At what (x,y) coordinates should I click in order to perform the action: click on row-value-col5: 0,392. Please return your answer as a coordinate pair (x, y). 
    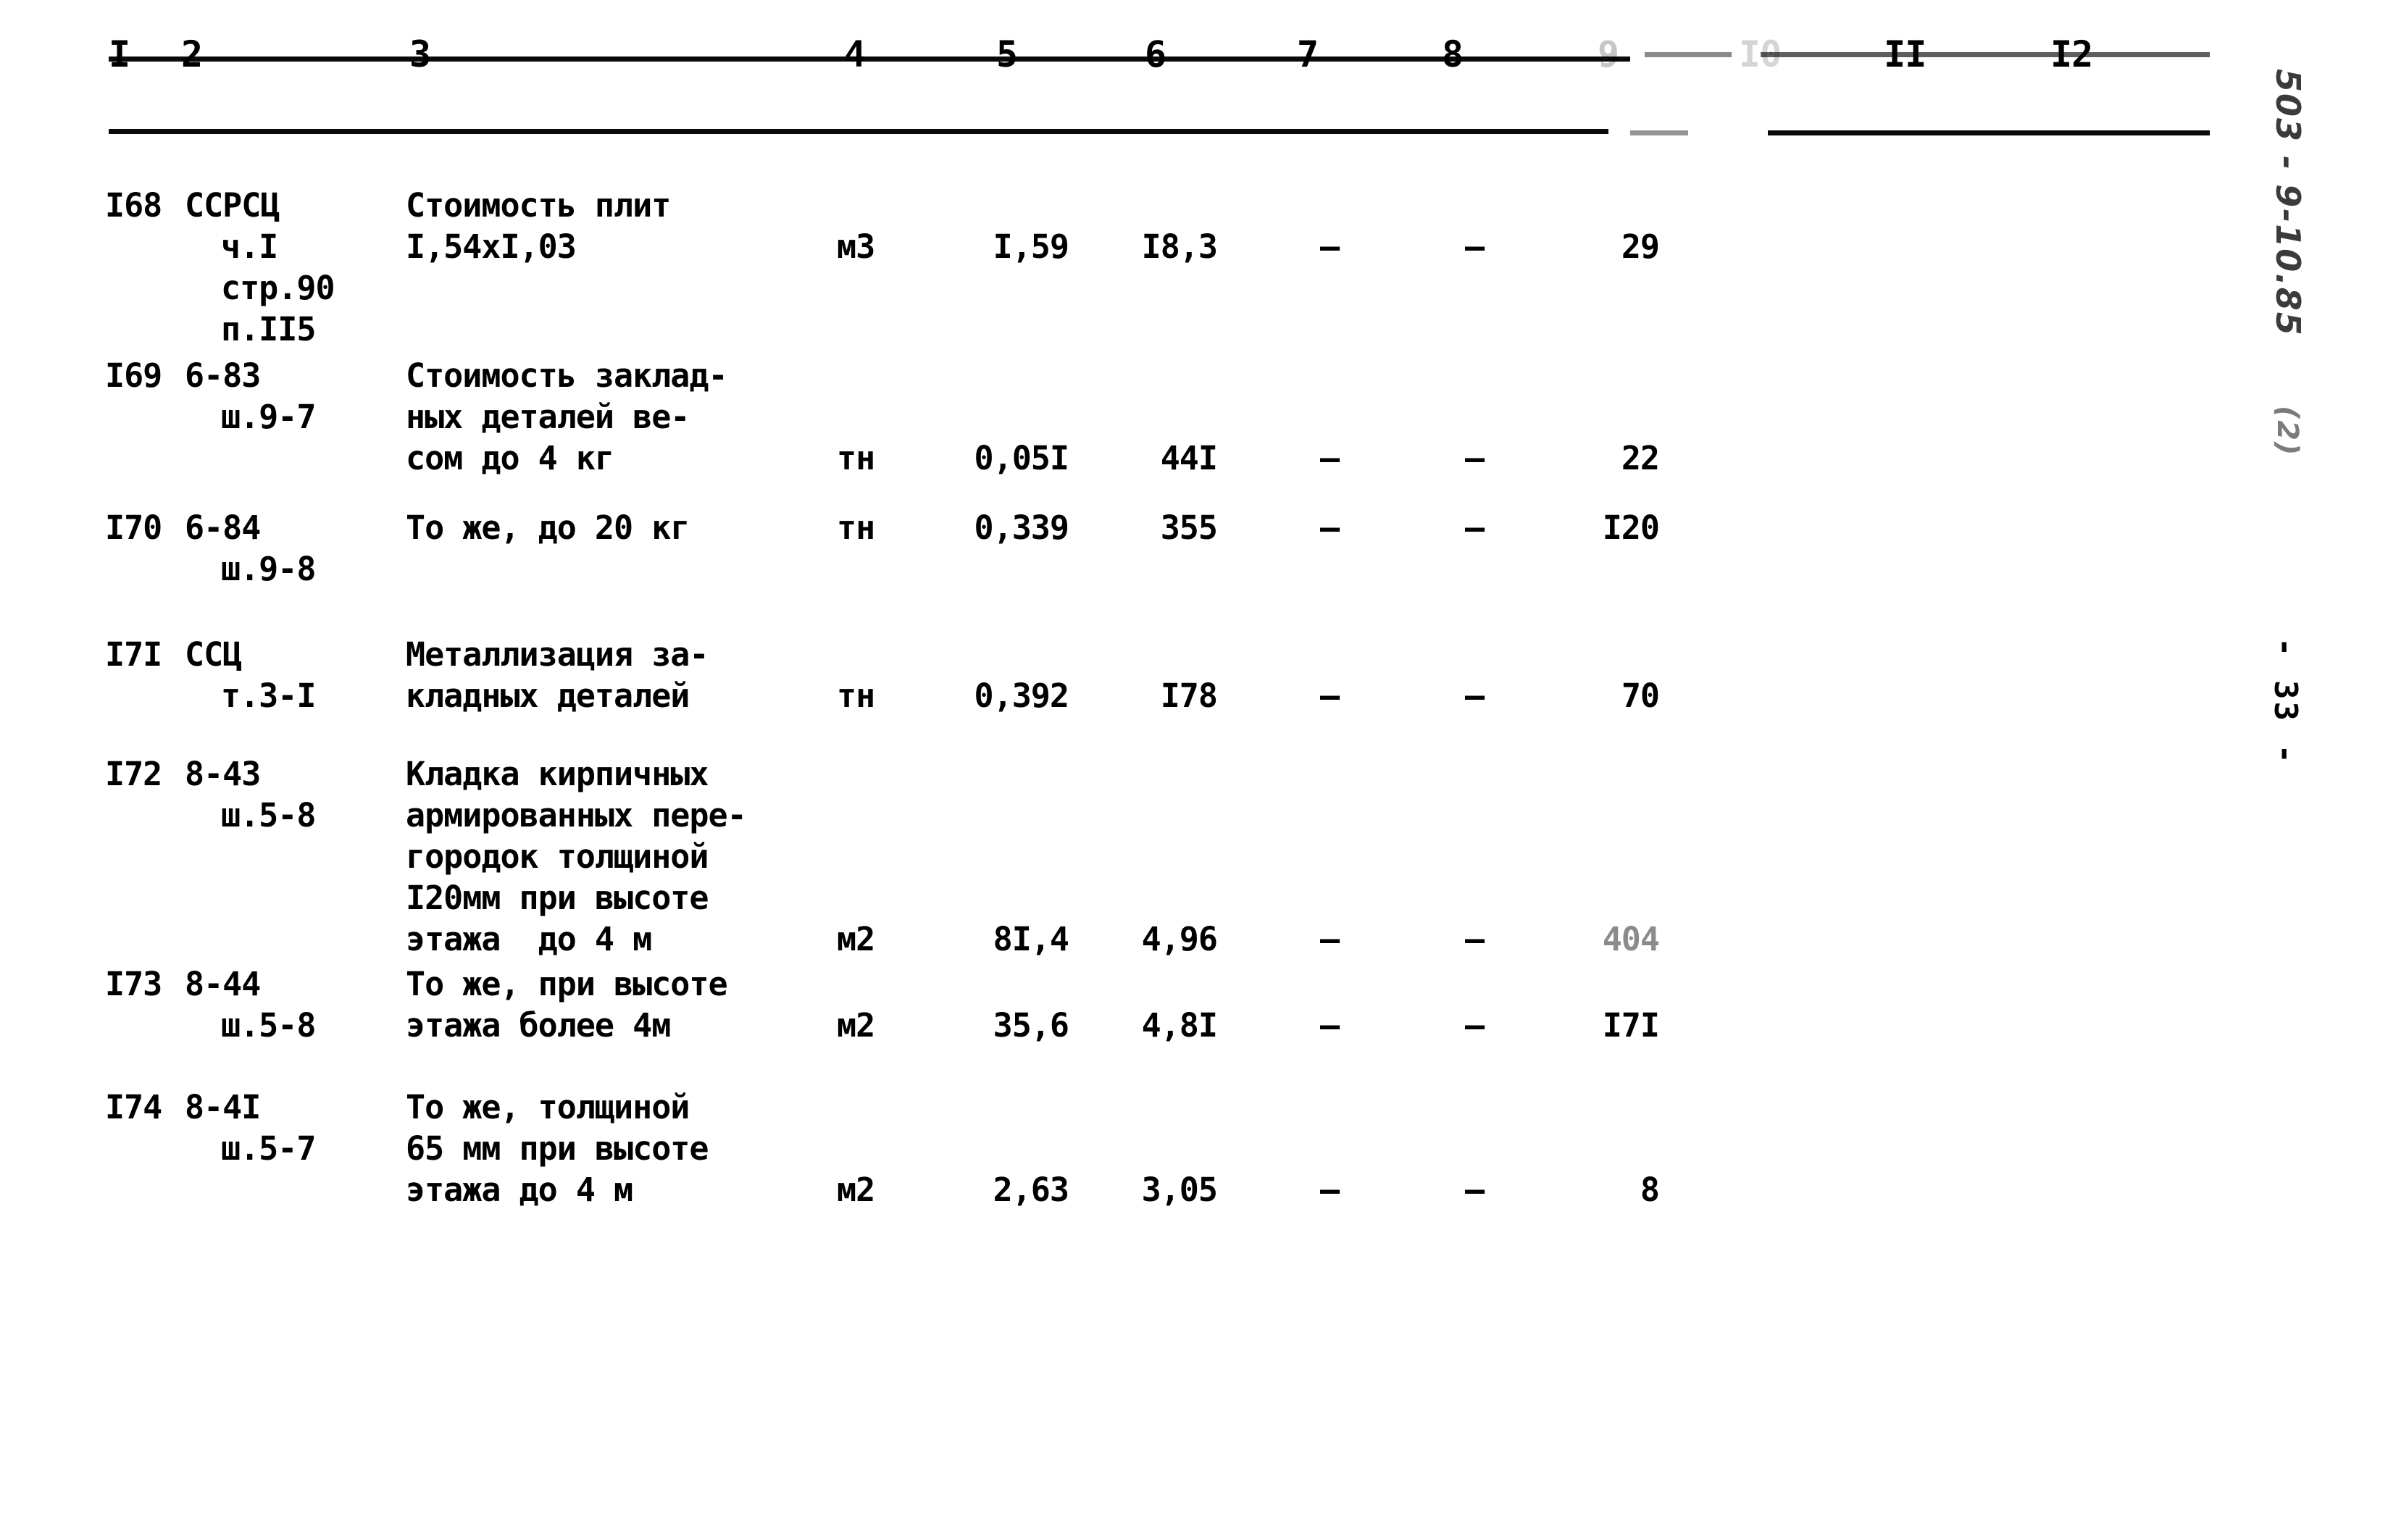
    Looking at the image, I should click on (1021, 696).